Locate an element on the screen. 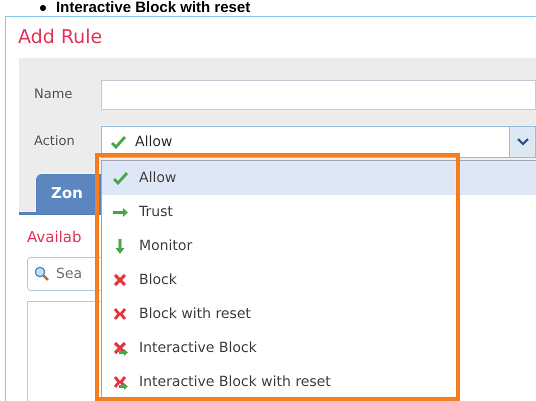 The height and width of the screenshot is (401, 536). action-select: Allow is located at coordinates (318, 142).